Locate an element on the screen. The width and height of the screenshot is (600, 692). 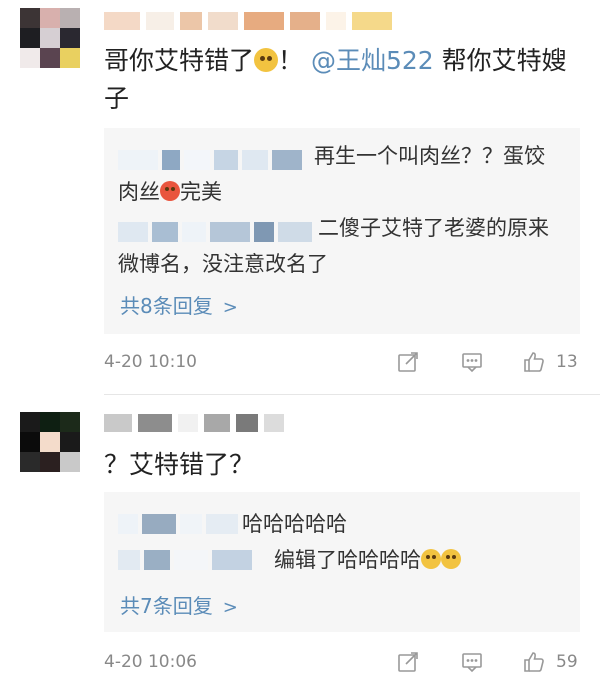
view-more-replies-link: 共7条回复 > is located at coordinates (179, 604).